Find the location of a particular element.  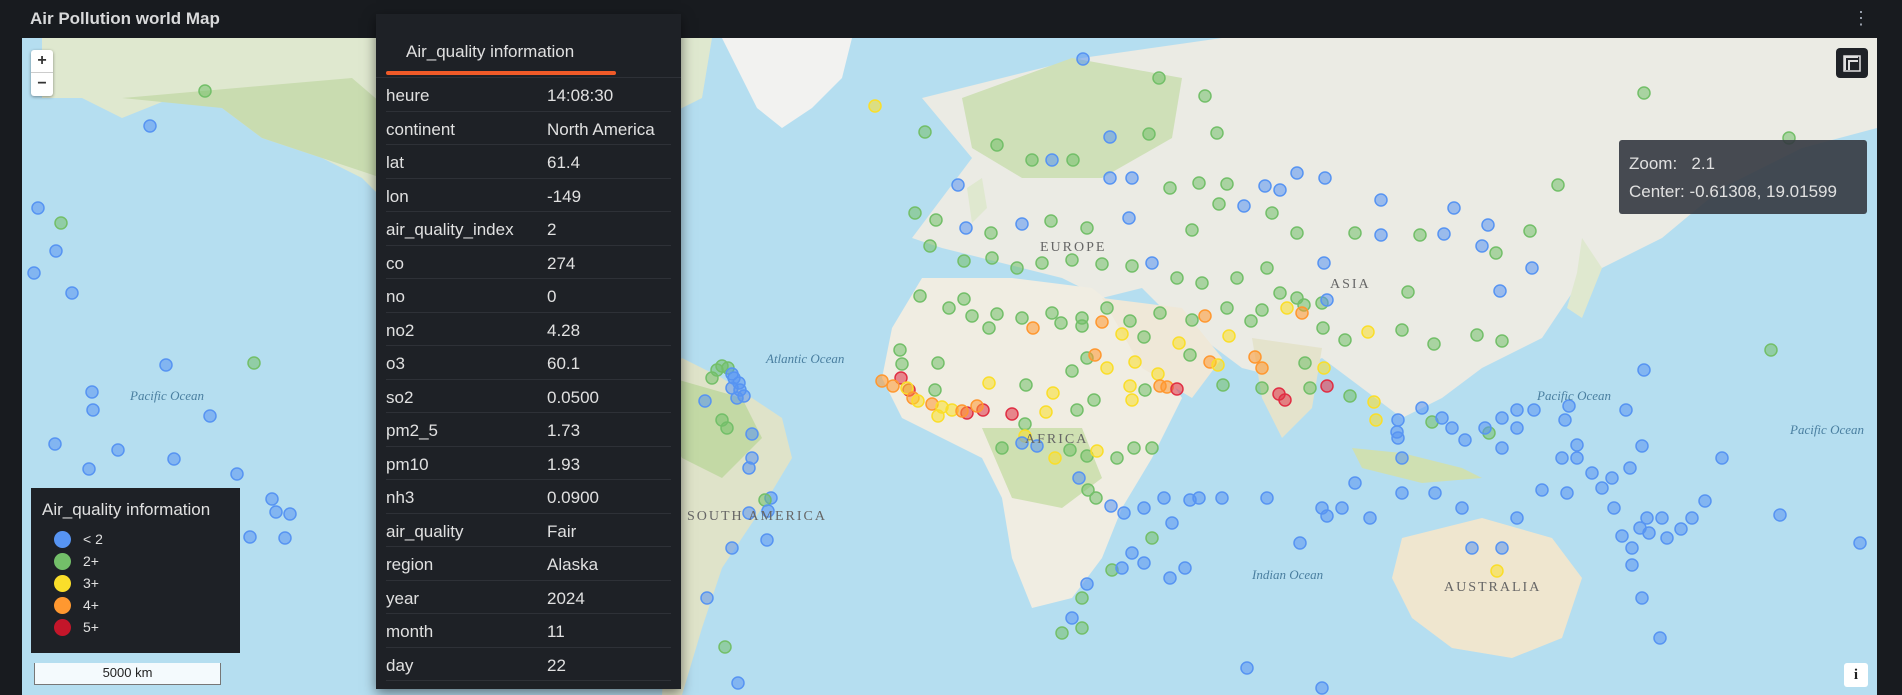

tooltip-row: continent North America is located at coordinates (528, 128).